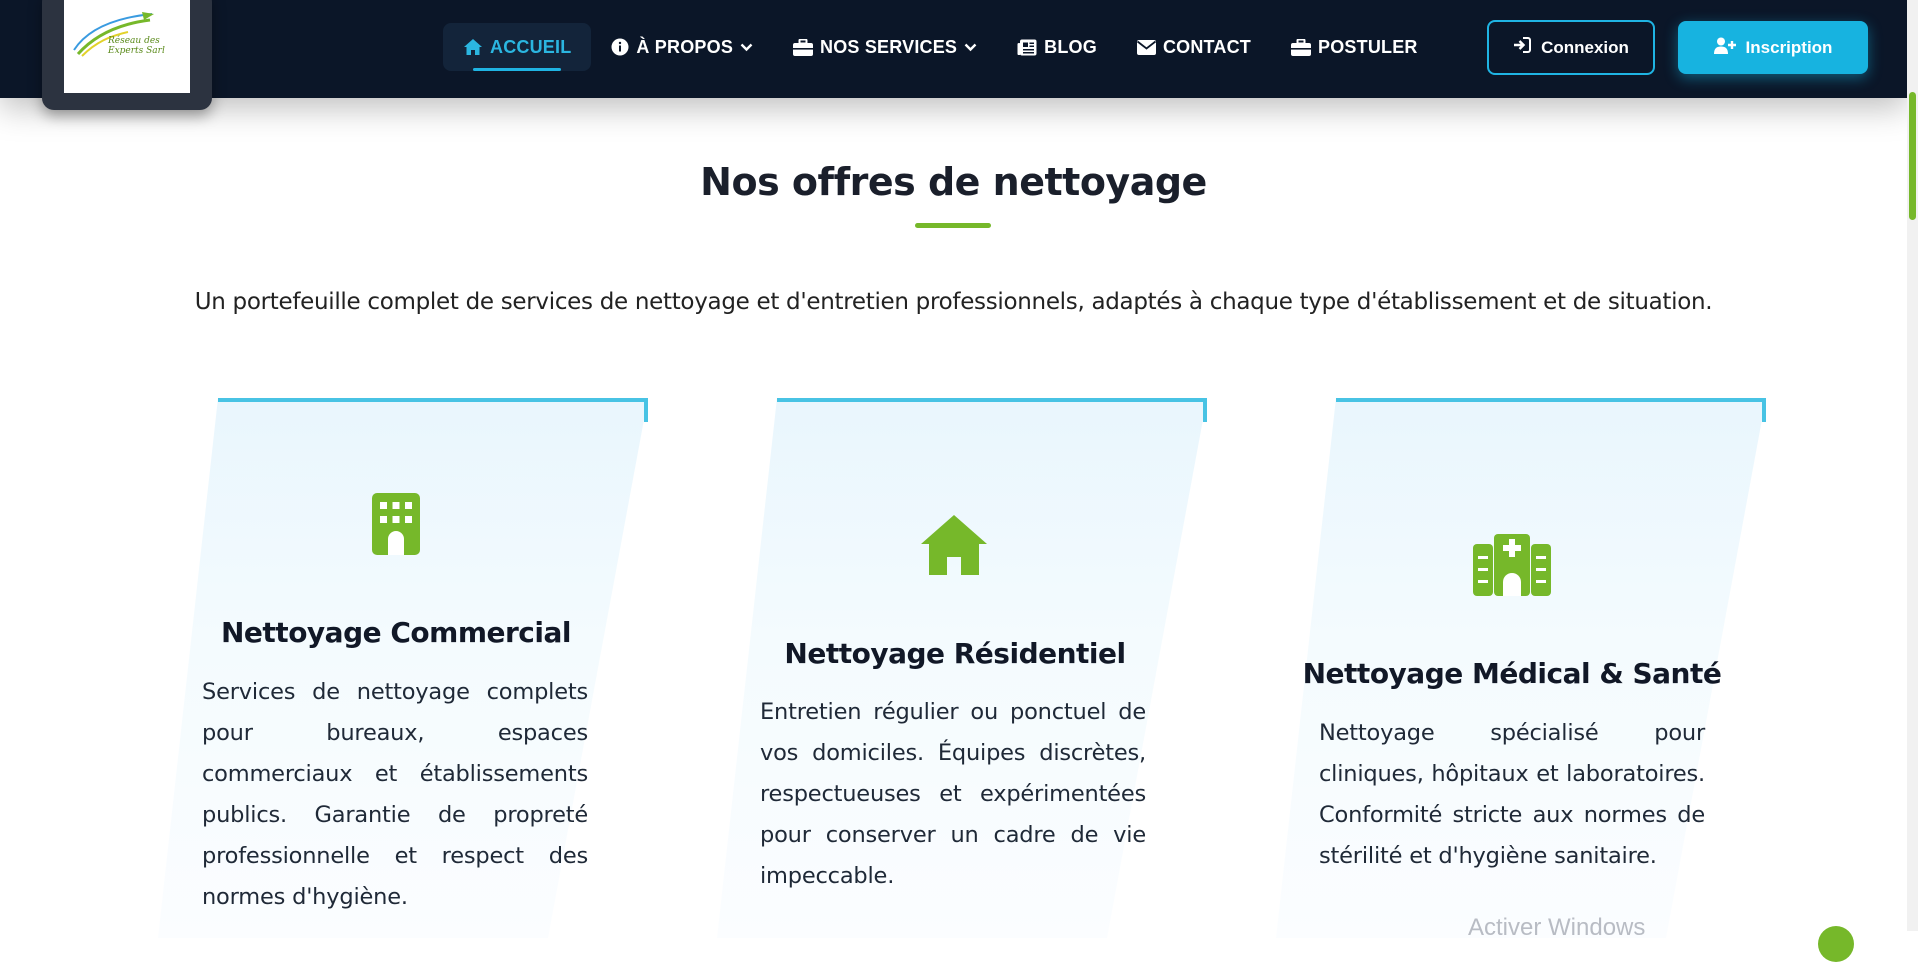 This screenshot has width=1918, height=962. Describe the element at coordinates (685, 46) in the screenshot. I see `nav-label: À PROPOS` at that location.